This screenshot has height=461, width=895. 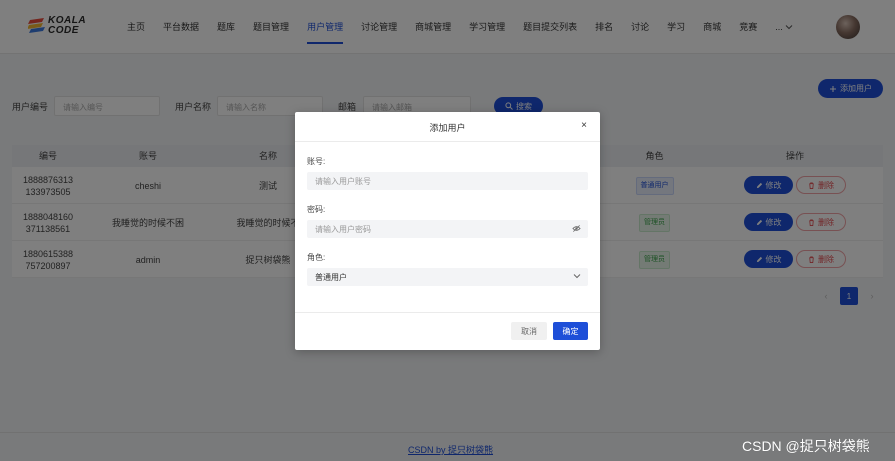 What do you see at coordinates (806, 446) in the screenshot?
I see `csdn-watermark: CSDN @捉只树袋熊` at bounding box center [806, 446].